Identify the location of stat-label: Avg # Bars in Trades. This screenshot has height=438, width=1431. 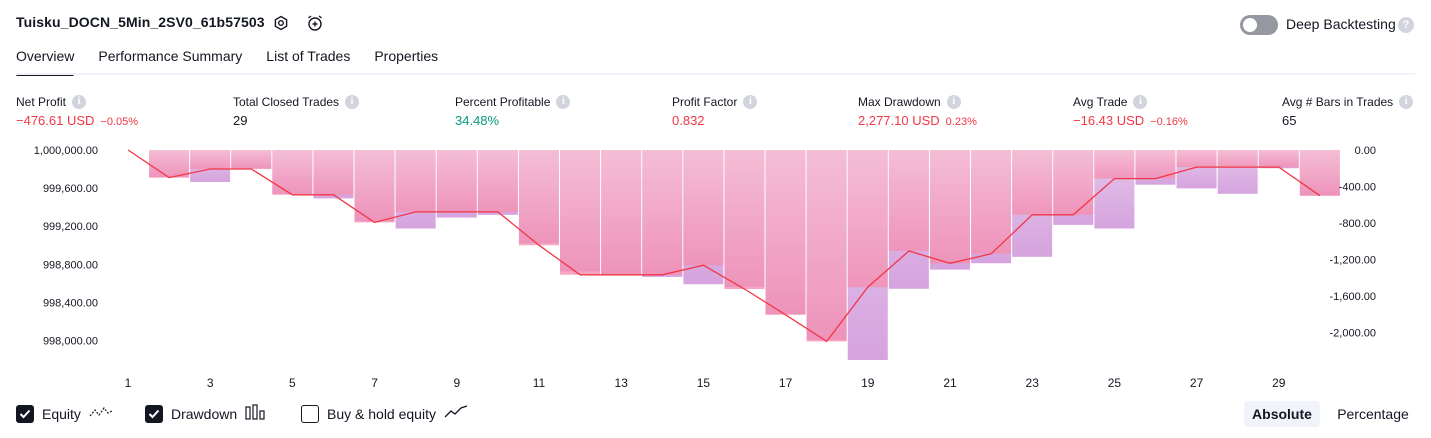
(1338, 102).